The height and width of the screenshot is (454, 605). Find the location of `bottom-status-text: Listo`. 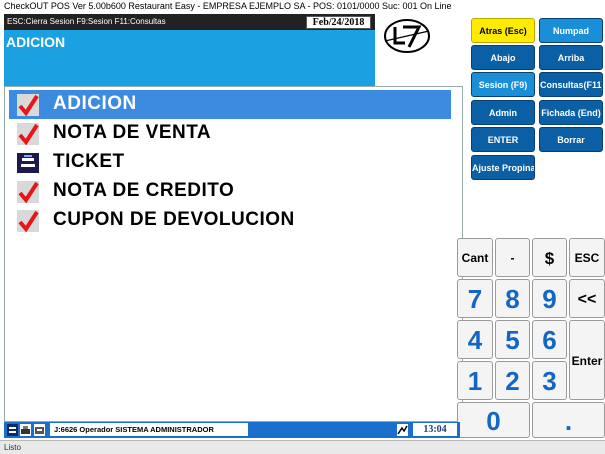

bottom-status-text: Listo is located at coordinates (302, 447).